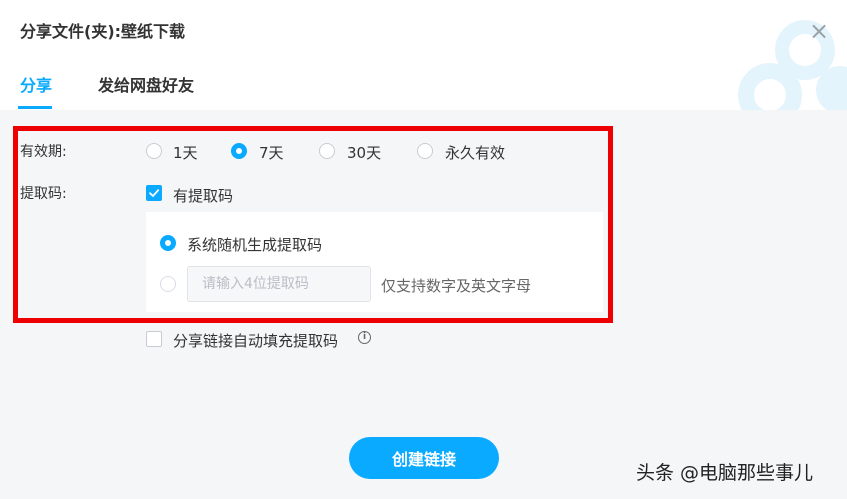 The height and width of the screenshot is (499, 847). I want to click on tab-send-to-friend: 发给网盘好友, so click(146, 84).